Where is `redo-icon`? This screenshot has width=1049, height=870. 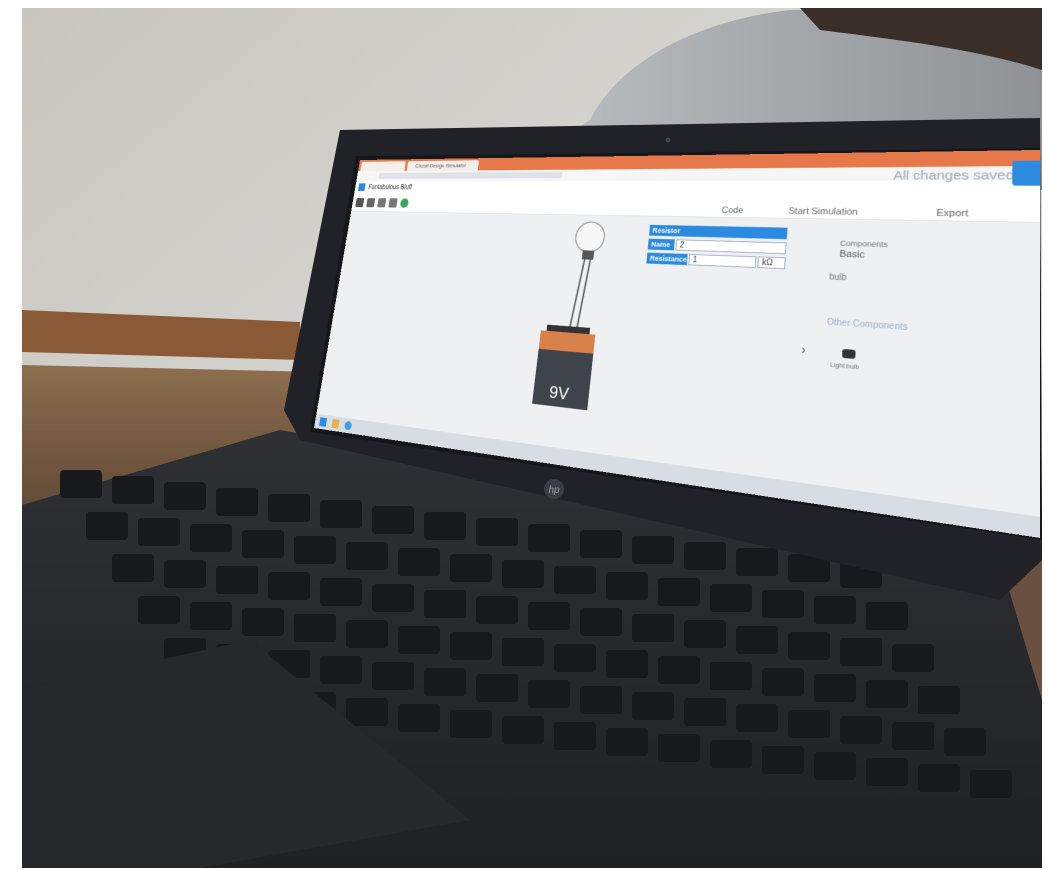 redo-icon is located at coordinates (393, 203).